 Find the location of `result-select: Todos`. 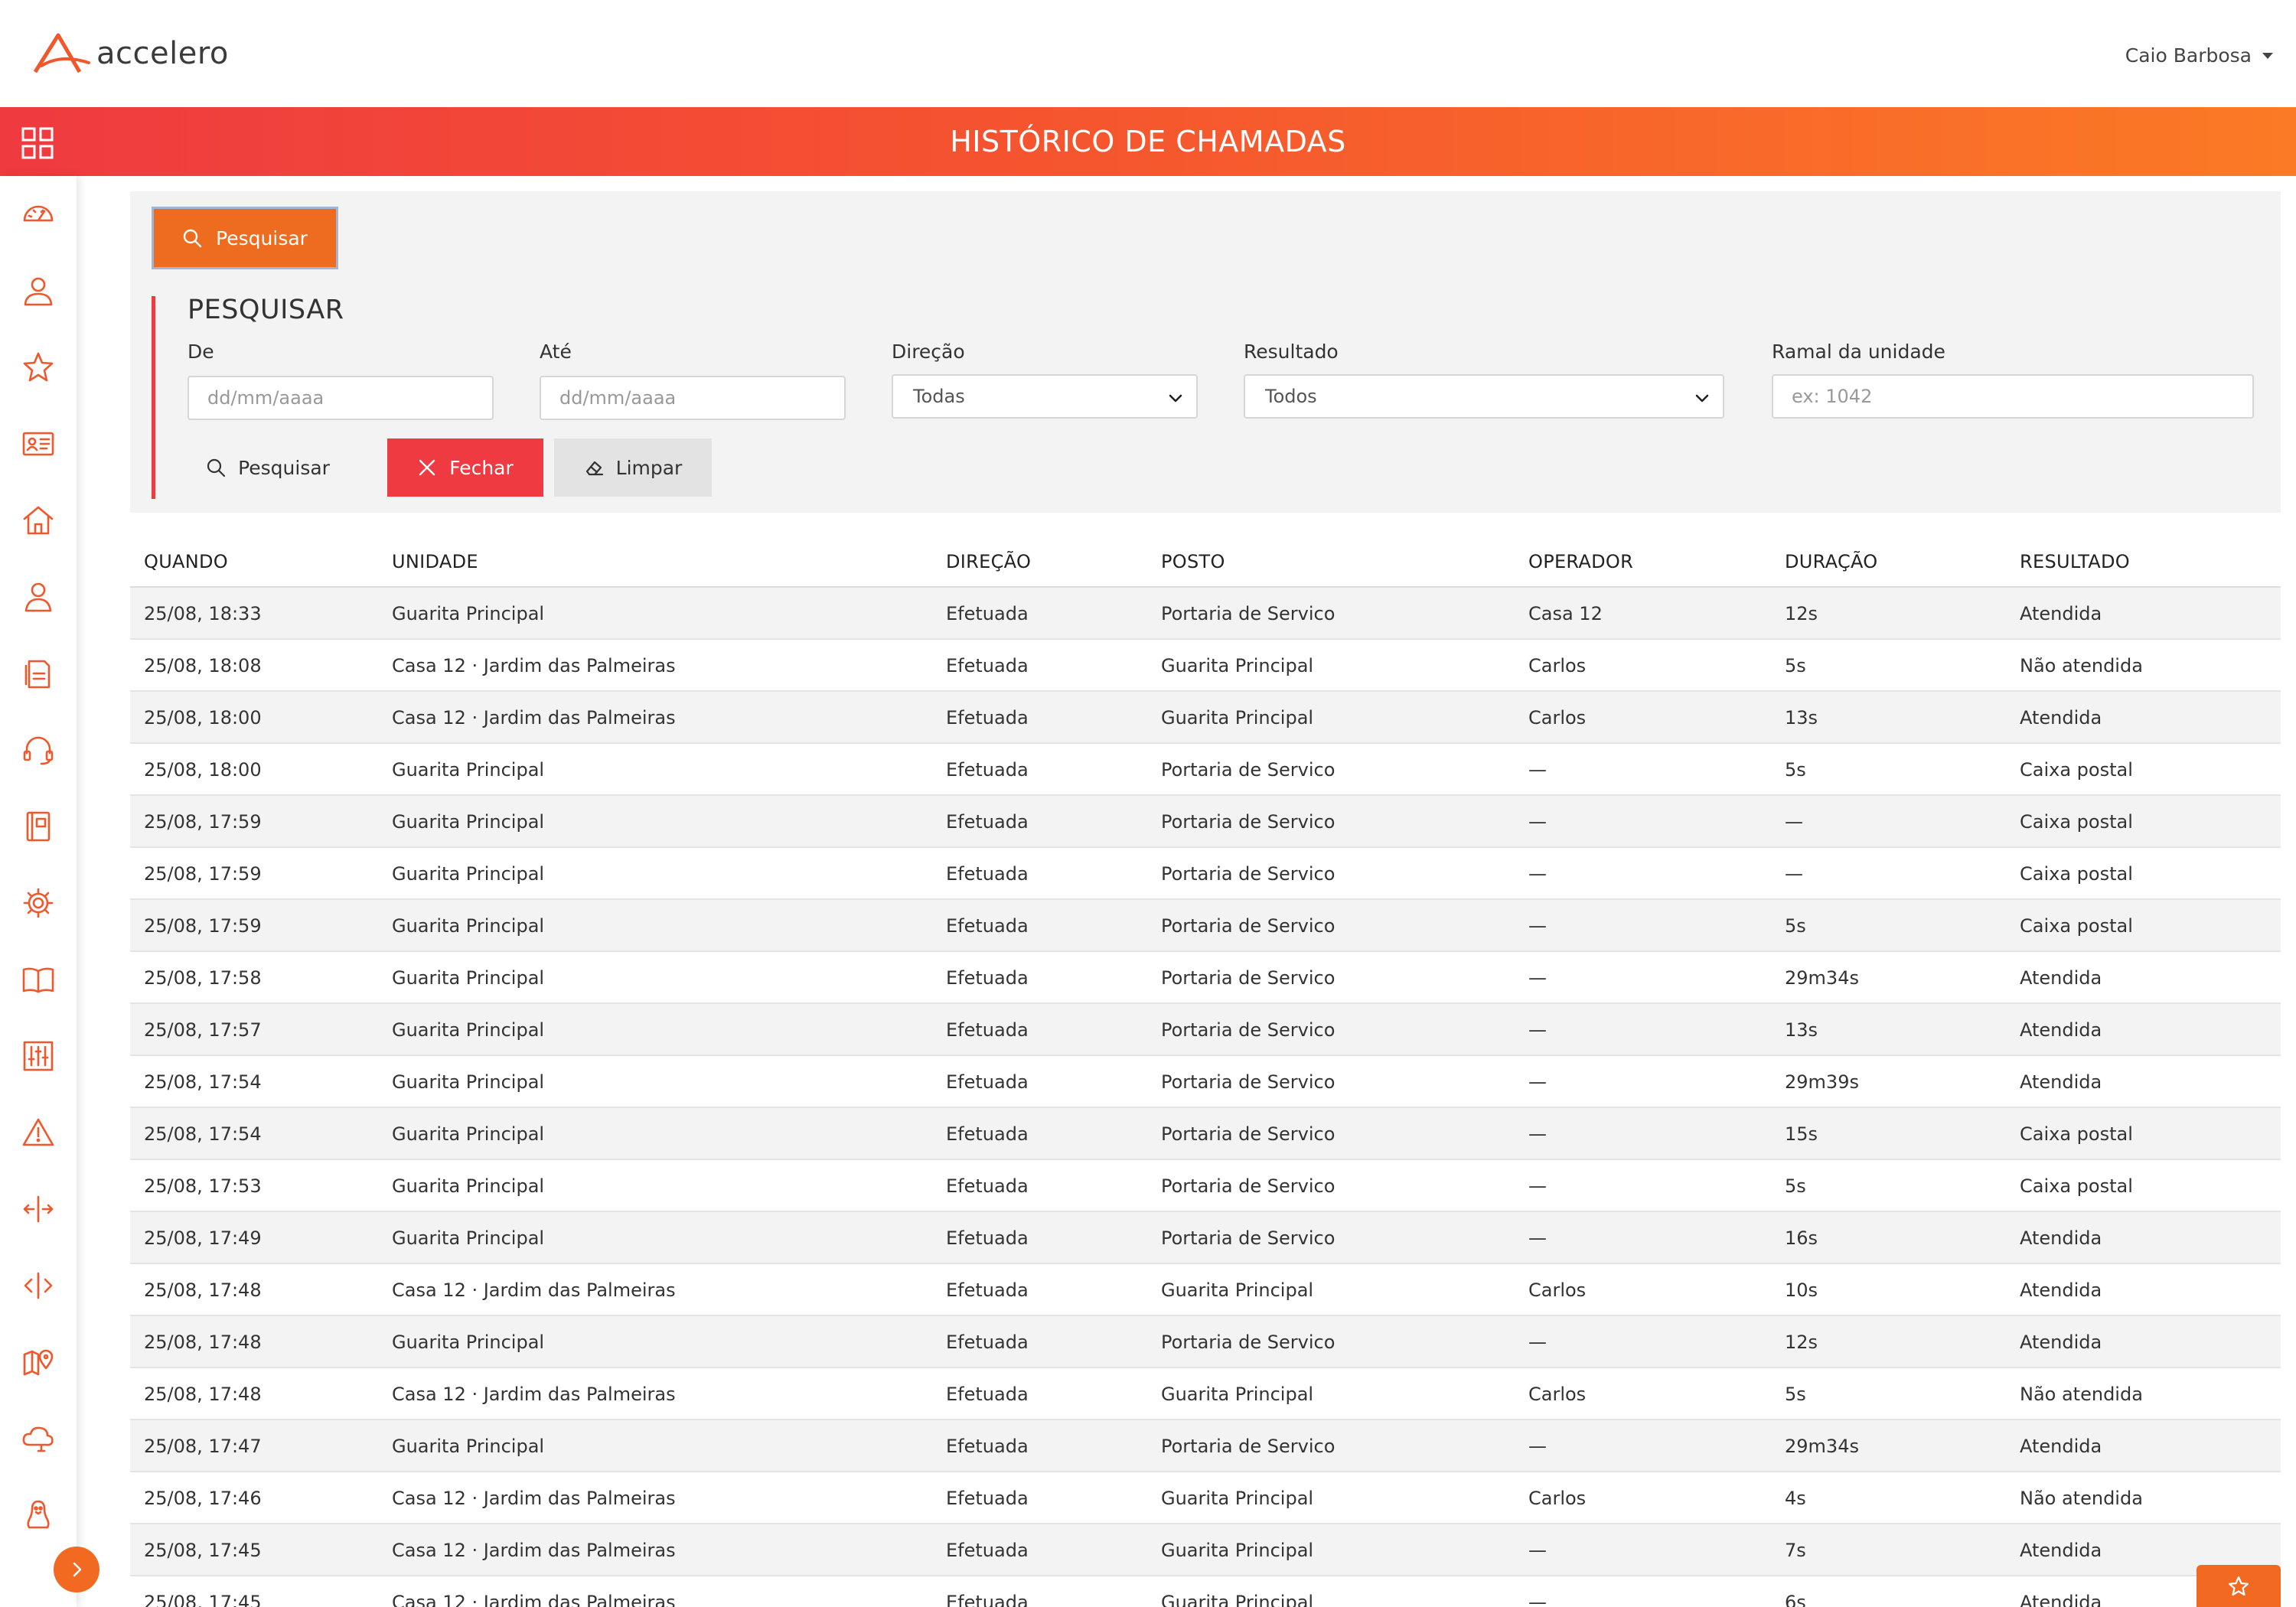

result-select: Todos is located at coordinates (1484, 397).